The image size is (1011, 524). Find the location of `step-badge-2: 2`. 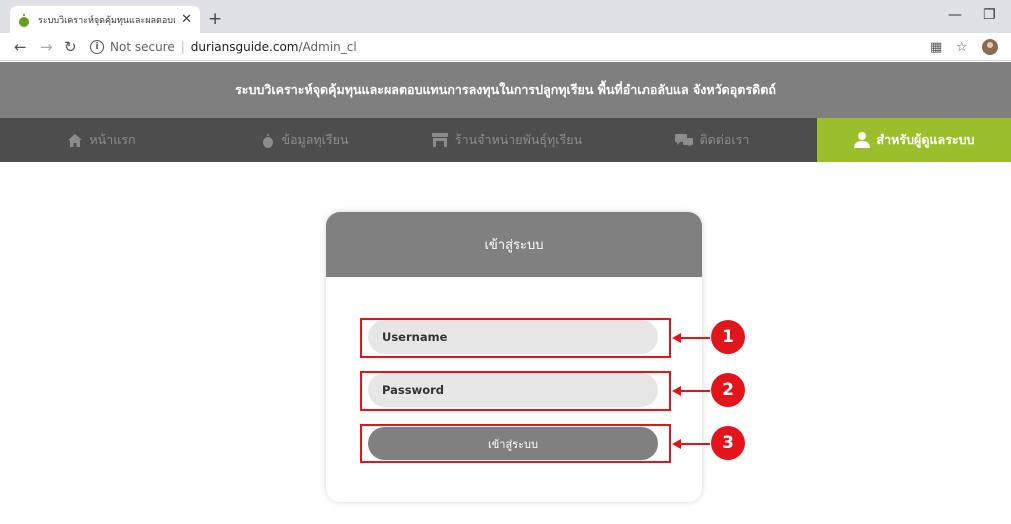

step-badge-2: 2 is located at coordinates (728, 390).